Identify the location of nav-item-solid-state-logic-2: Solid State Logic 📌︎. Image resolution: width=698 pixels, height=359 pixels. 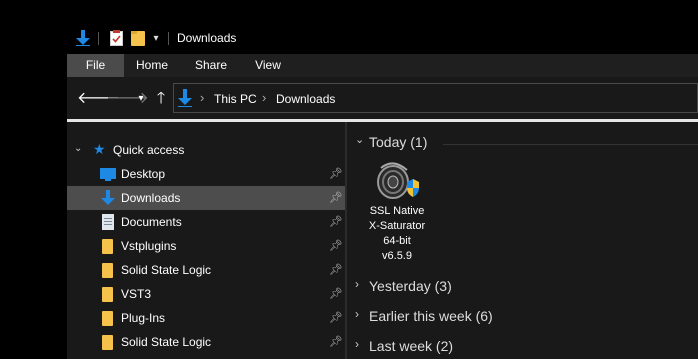
(206, 342).